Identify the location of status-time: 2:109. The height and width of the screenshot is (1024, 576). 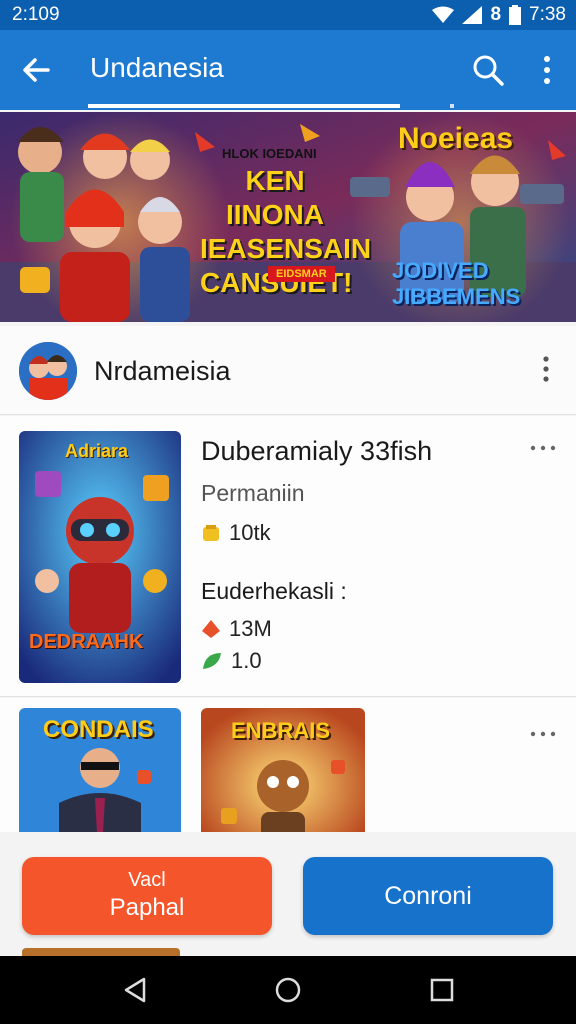
(36, 14).